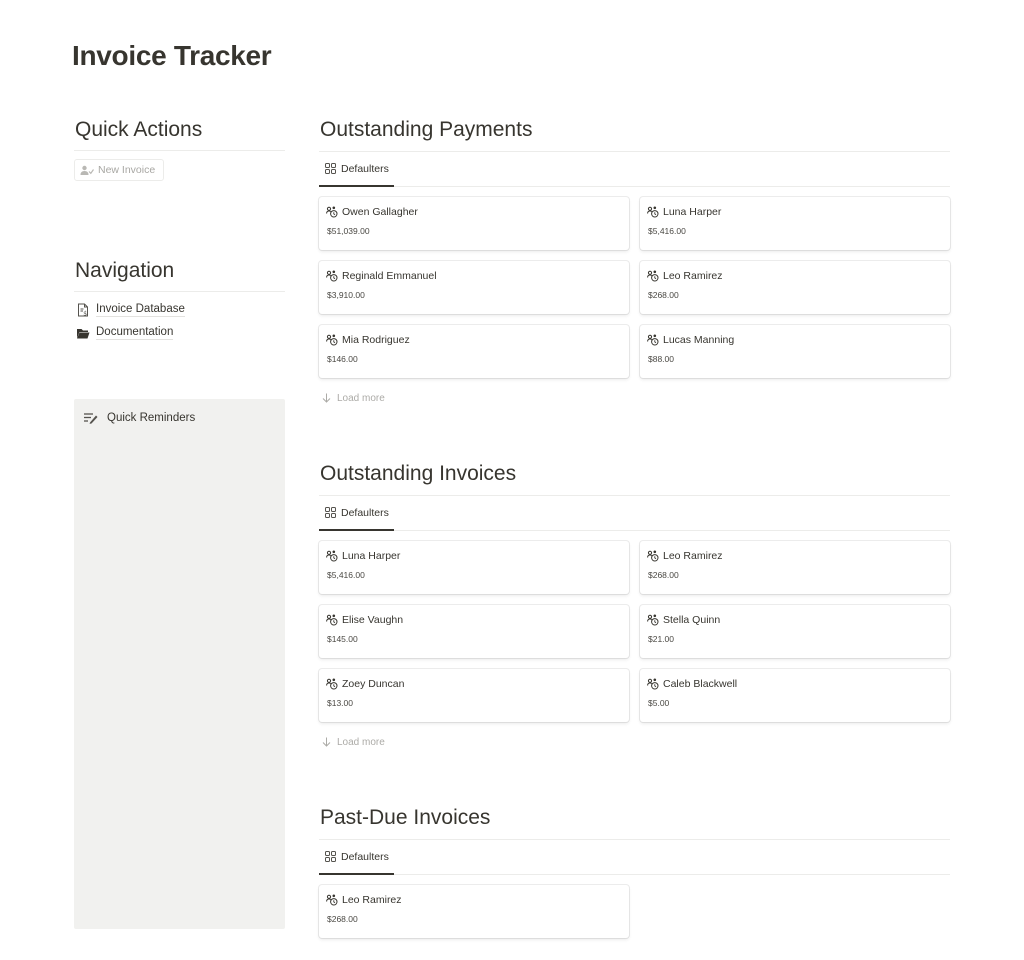 The image size is (1024, 960). What do you see at coordinates (342, 639) in the screenshot?
I see `card-amount: $145.00` at bounding box center [342, 639].